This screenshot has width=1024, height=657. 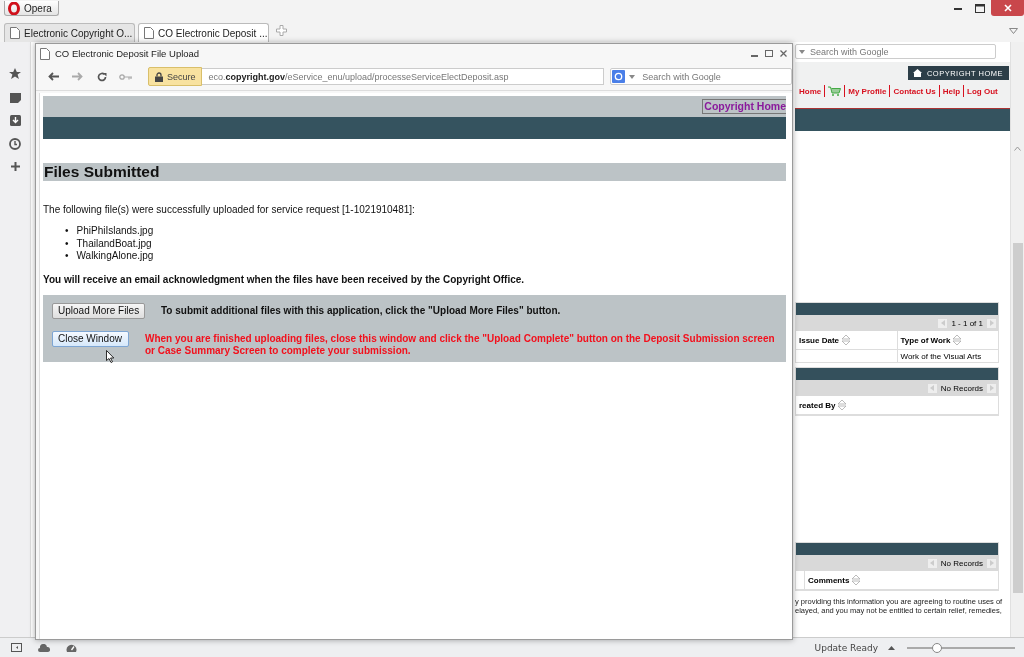 What do you see at coordinates (90, 338) in the screenshot?
I see `close-window-button: Close Window` at bounding box center [90, 338].